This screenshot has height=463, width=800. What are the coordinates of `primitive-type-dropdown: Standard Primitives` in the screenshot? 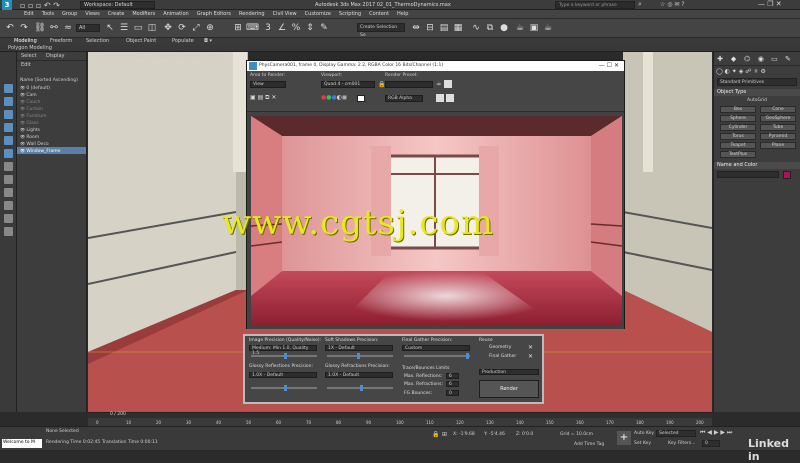 It's located at (757, 82).